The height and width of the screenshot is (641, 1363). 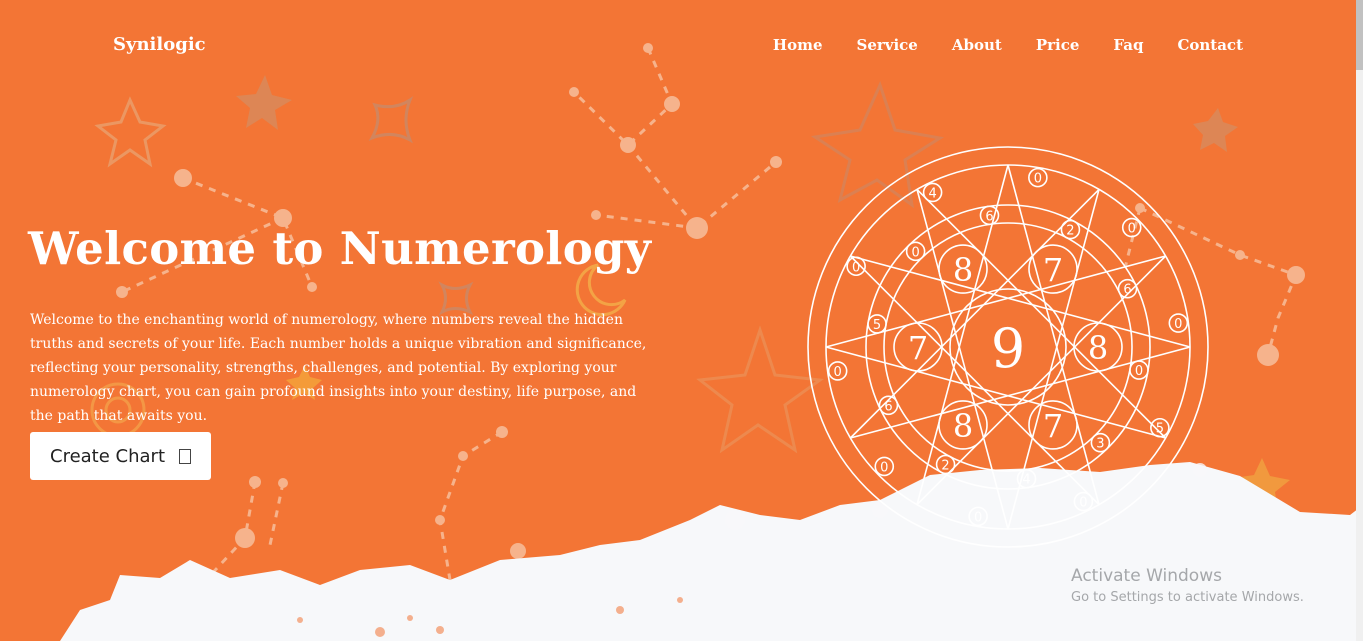 I want to click on watermark-title: Activate Windows, so click(x=1146, y=576).